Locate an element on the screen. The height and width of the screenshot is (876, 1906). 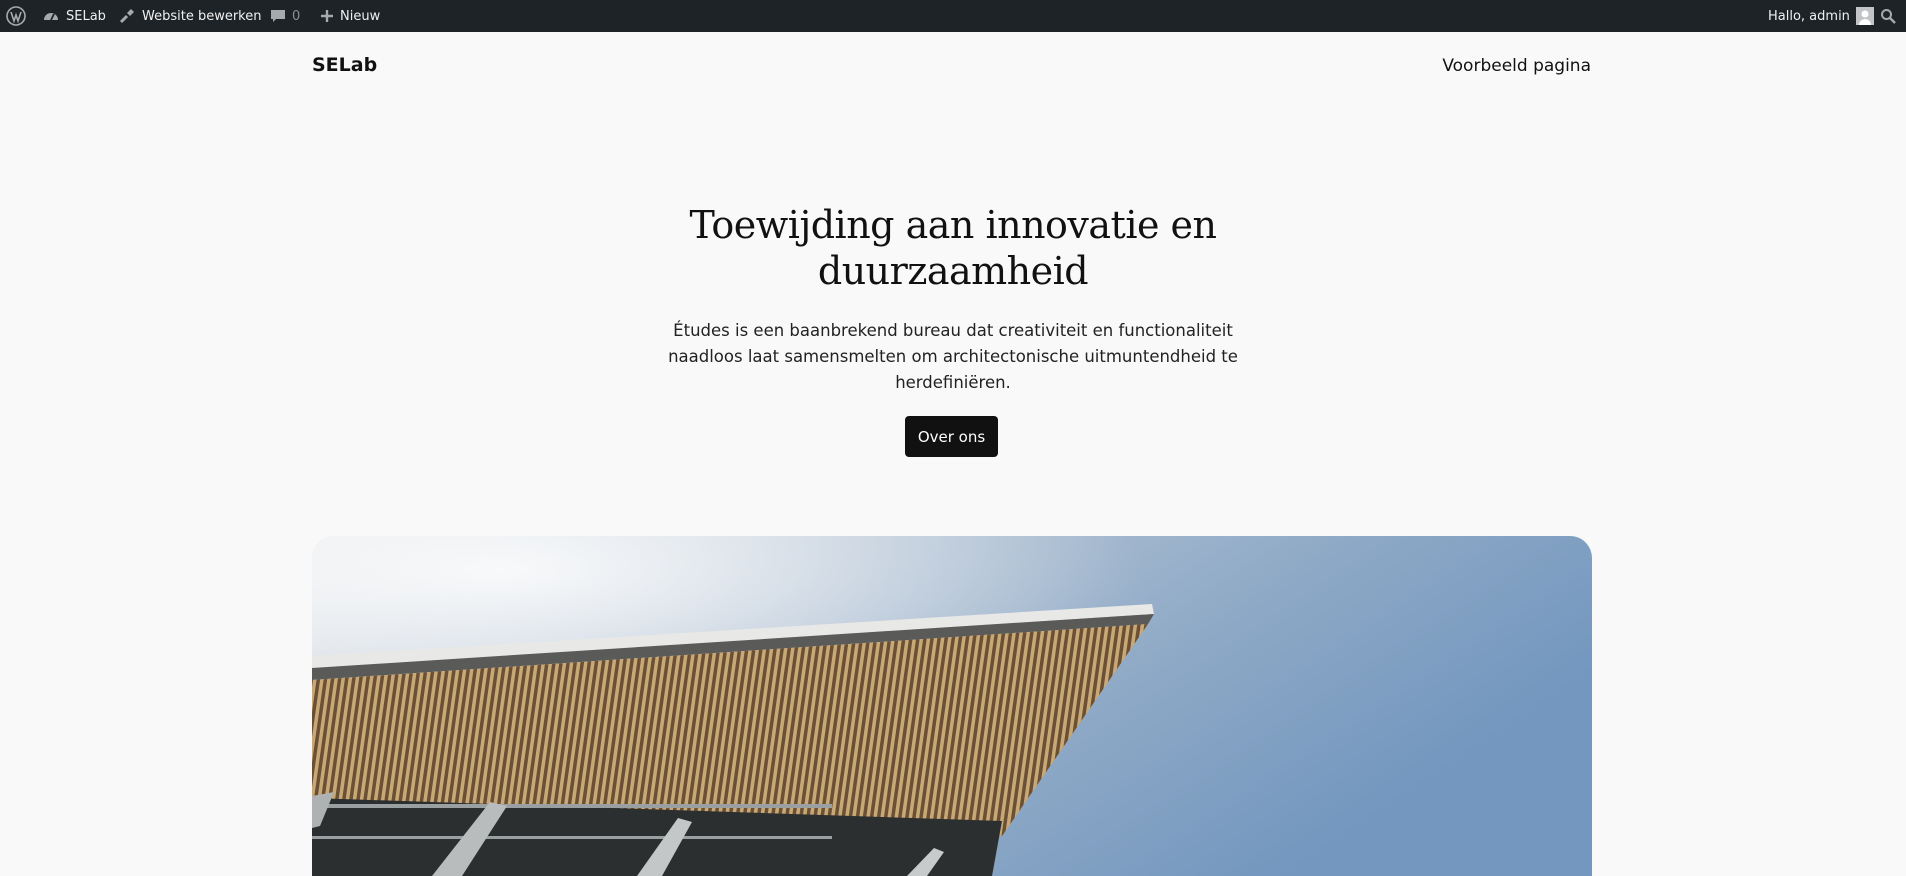
search-button is located at coordinates (1888, 16).